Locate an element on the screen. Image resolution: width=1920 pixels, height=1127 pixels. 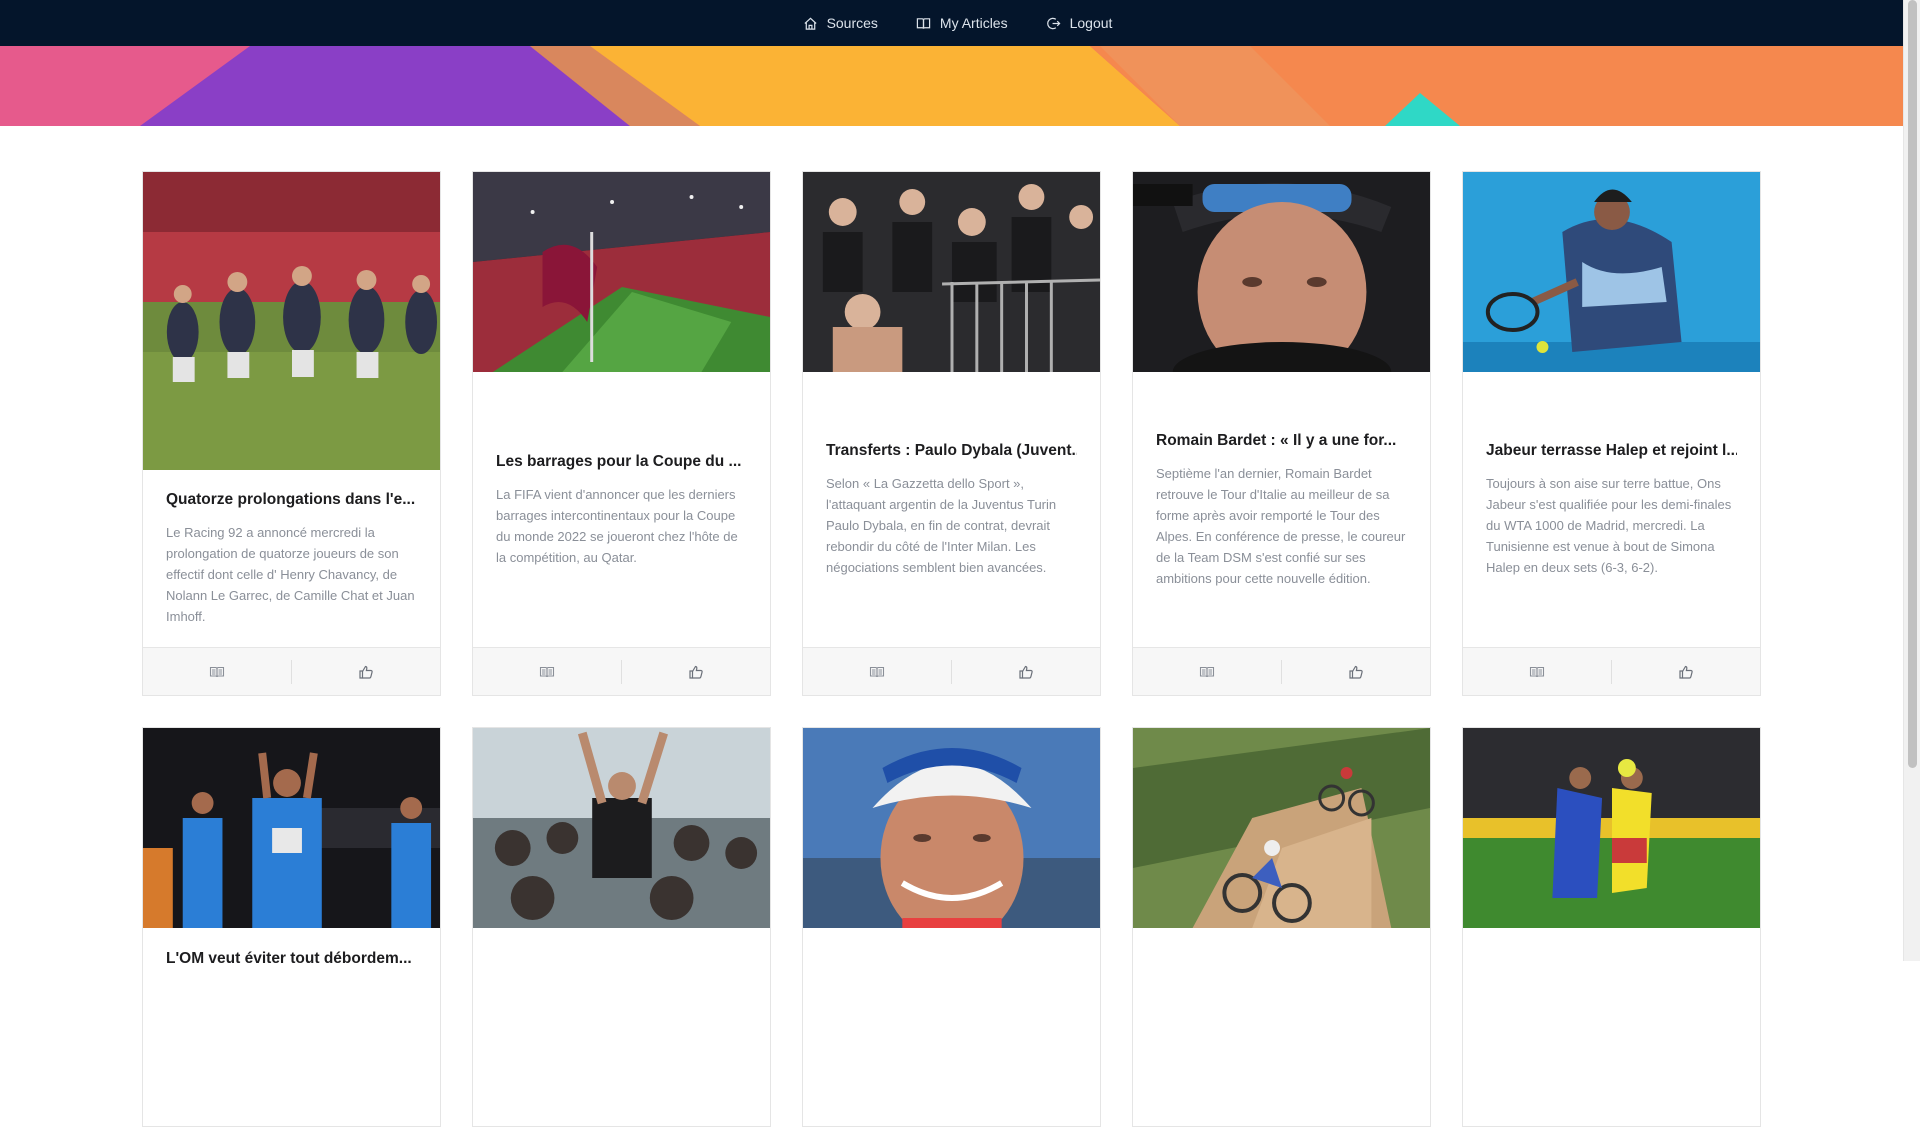
nav-sources: Sources is located at coordinates (840, 23).